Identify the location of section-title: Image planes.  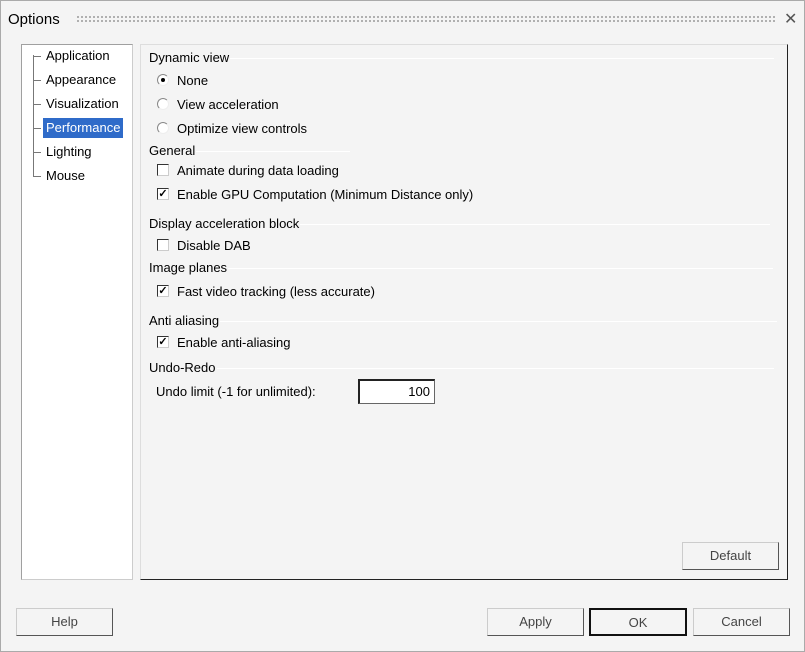
(188, 267).